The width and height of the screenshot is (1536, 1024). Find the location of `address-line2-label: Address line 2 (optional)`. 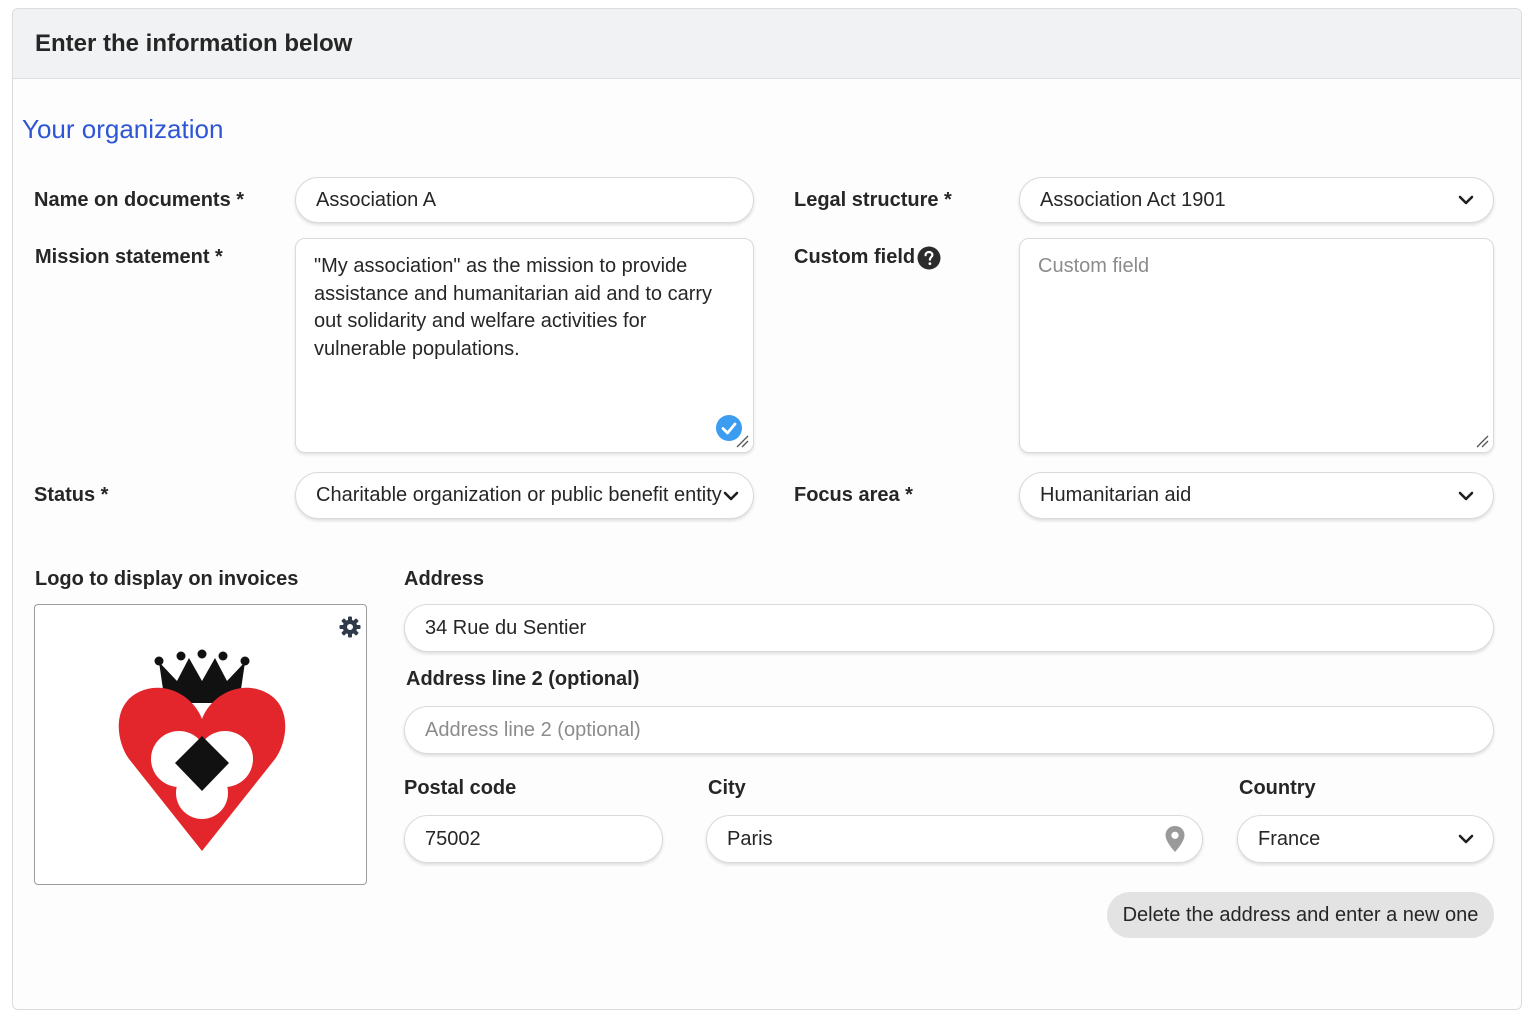

address-line2-label: Address line 2 (optional) is located at coordinates (523, 679).